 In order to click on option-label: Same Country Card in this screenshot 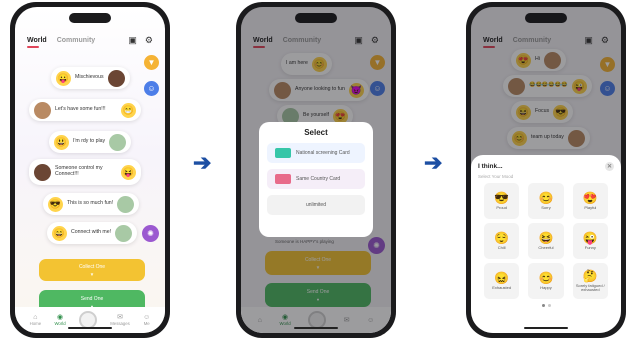, I will do `click(318, 179)`.